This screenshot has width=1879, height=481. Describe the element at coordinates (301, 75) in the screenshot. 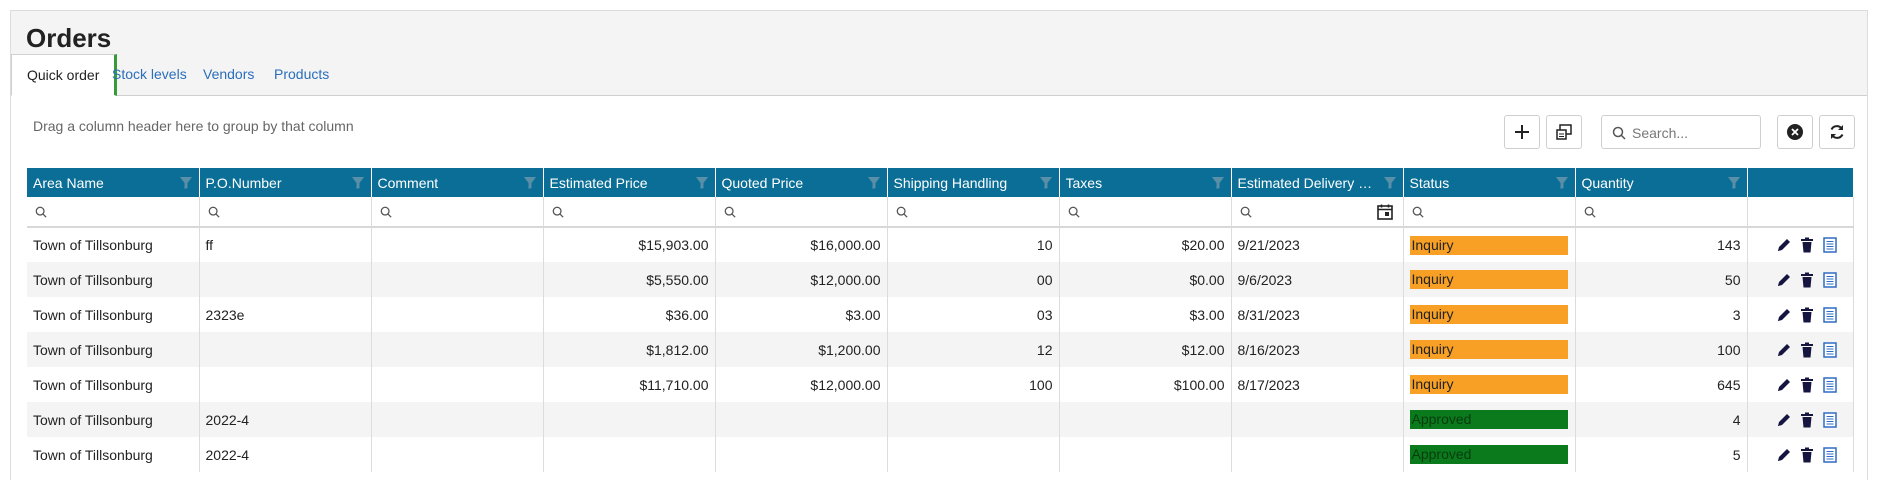

I see `tab-products: Products` at that location.